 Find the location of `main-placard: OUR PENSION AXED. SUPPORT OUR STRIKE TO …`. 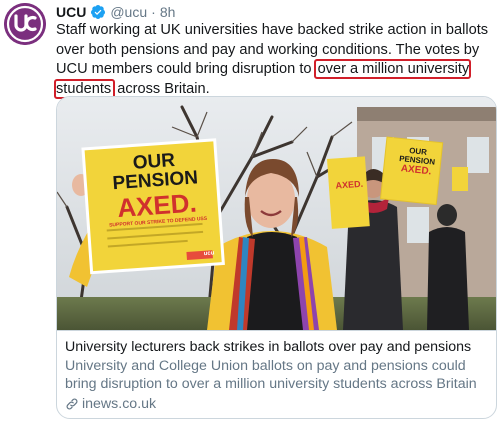

main-placard: OUR PENSION AXED. SUPPORT OUR STRIKE TO … is located at coordinates (157, 204).